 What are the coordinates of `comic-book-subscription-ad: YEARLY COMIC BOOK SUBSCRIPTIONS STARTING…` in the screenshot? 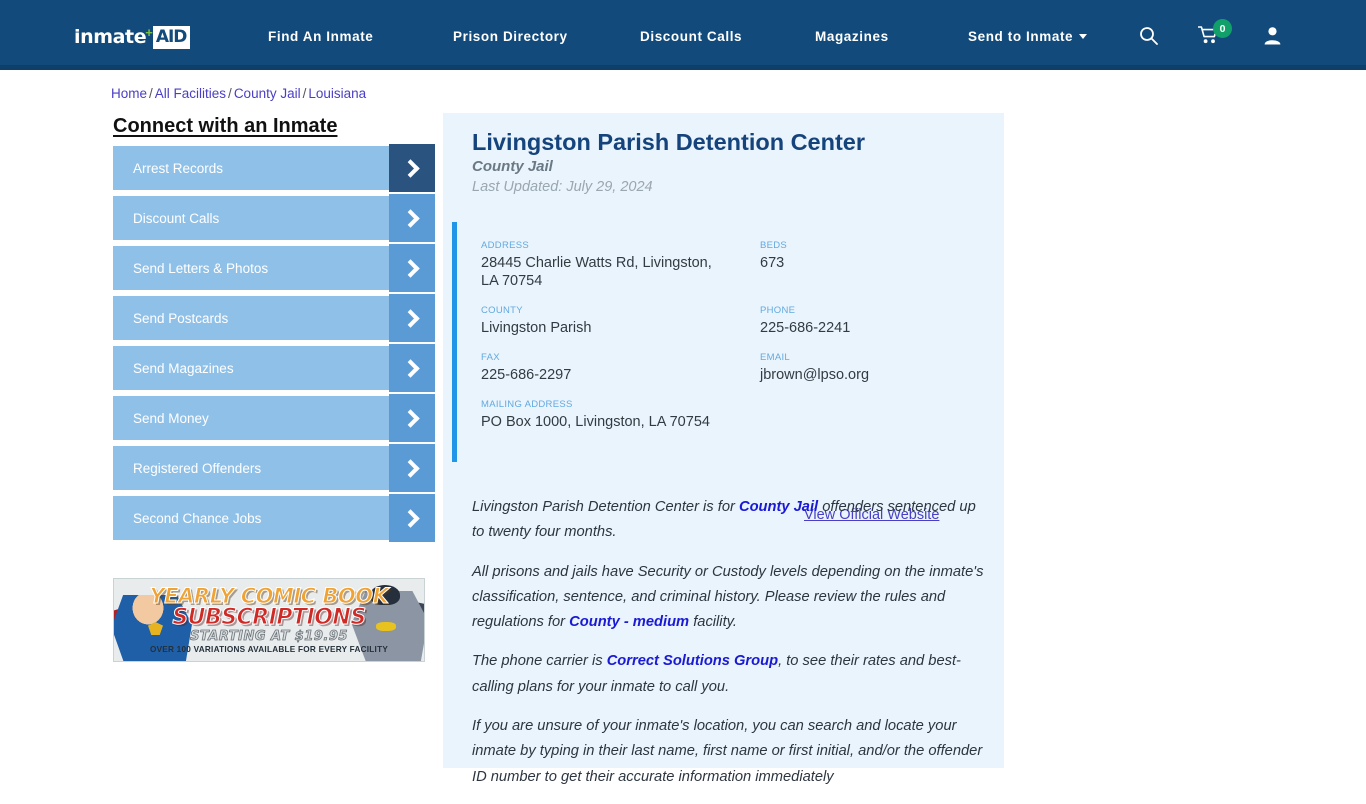 It's located at (269, 620).